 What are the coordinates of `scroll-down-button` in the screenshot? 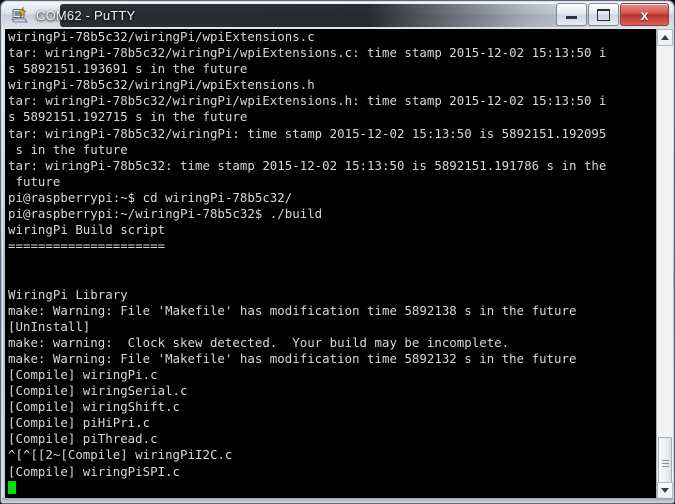 It's located at (665, 490).